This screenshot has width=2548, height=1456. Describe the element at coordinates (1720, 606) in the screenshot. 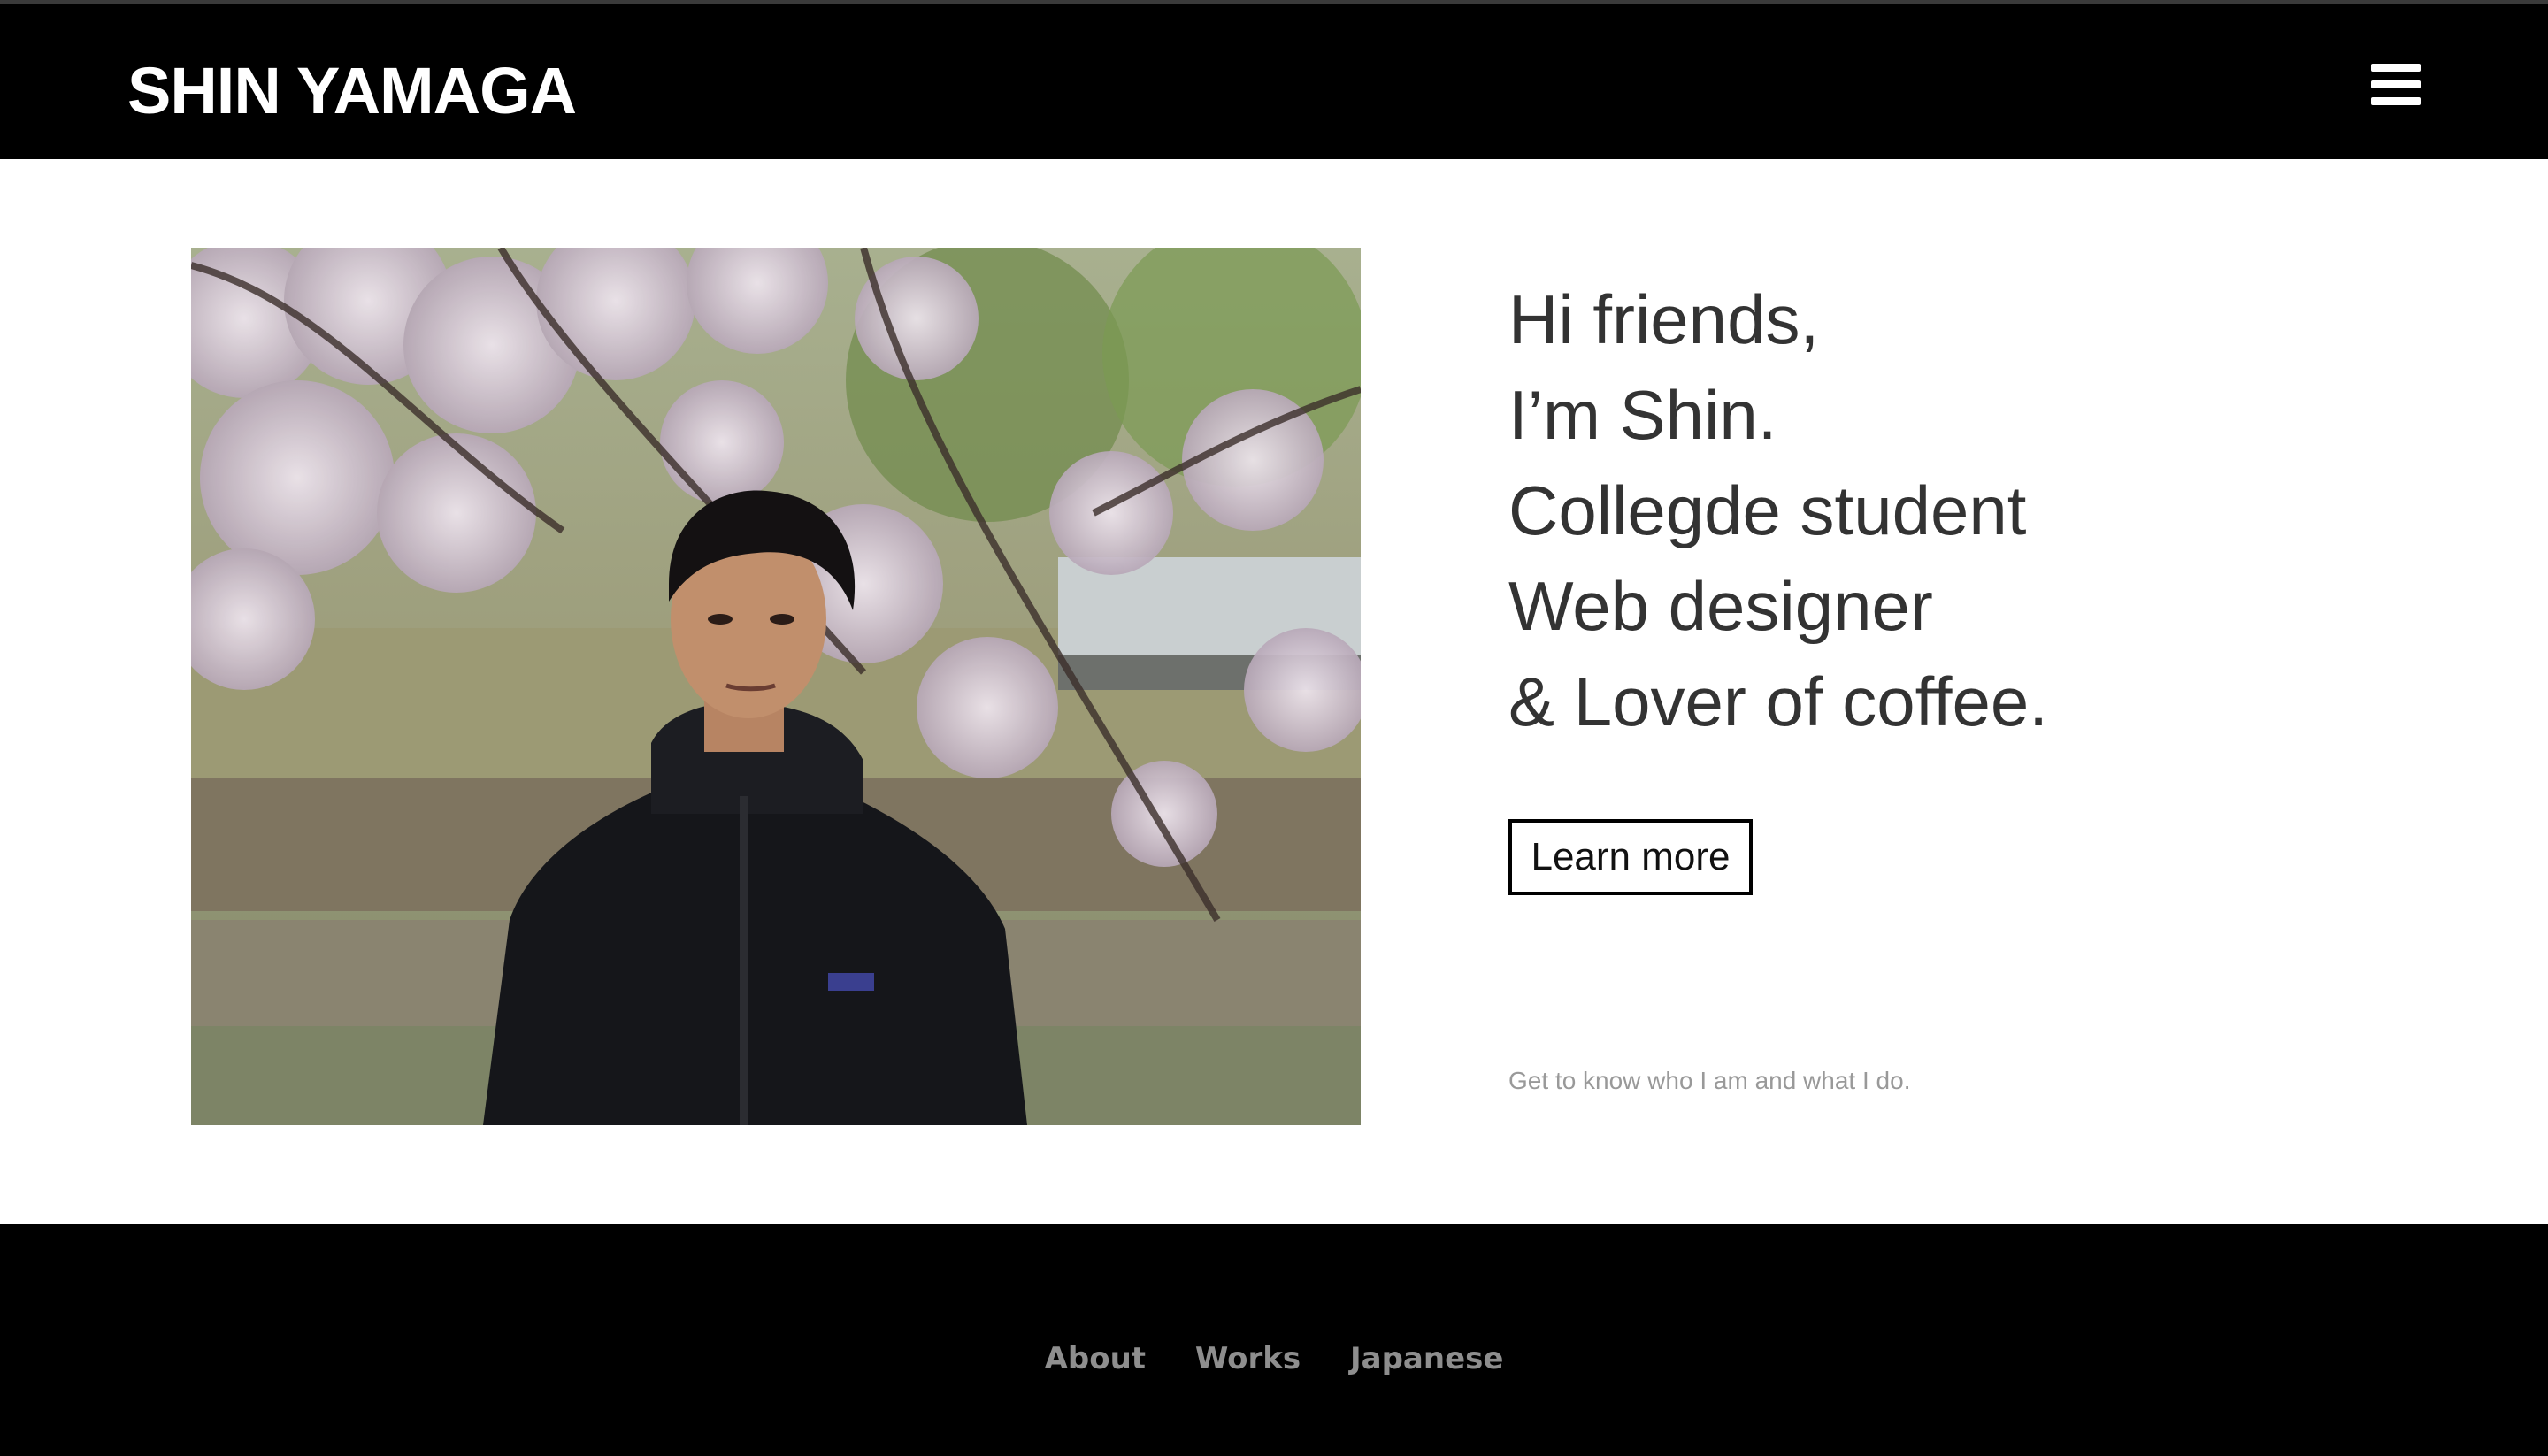

I see `intro-line: Web designer` at that location.